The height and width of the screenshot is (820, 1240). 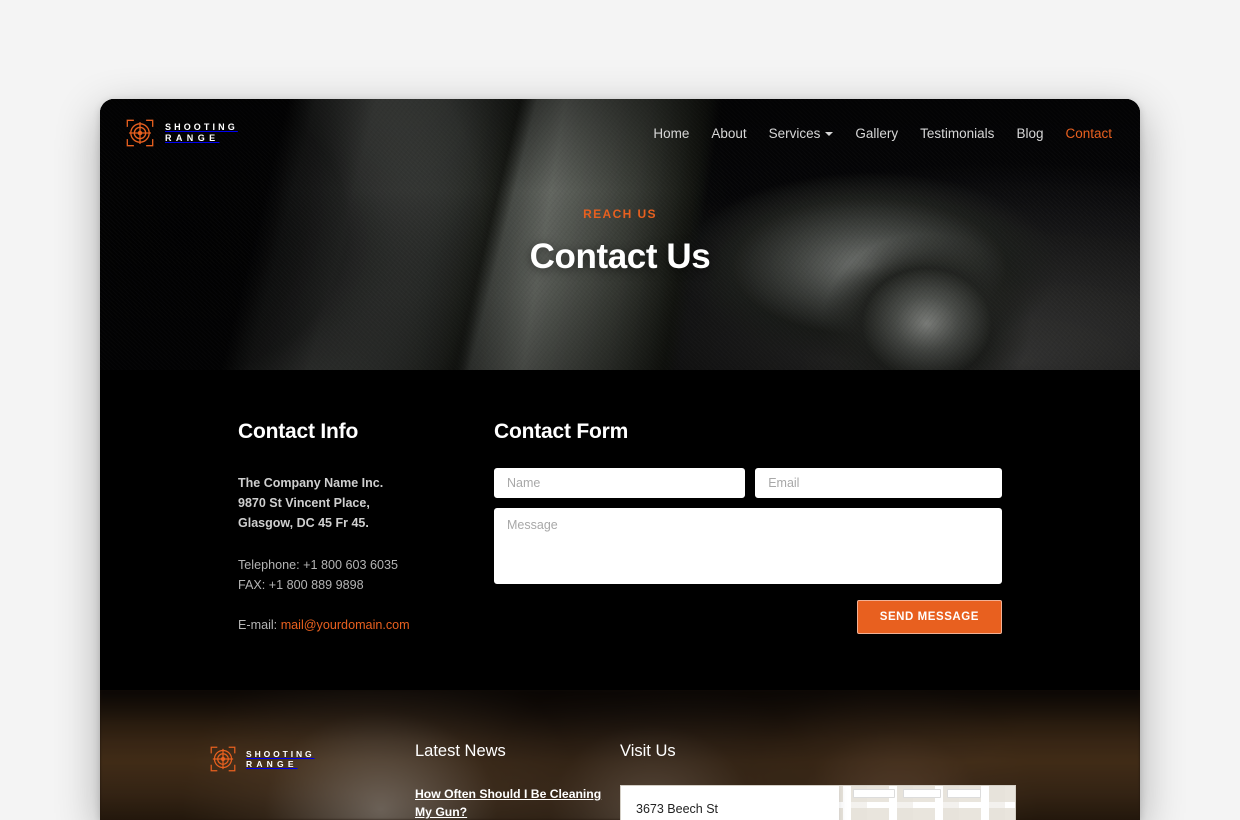 What do you see at coordinates (280, 753) in the screenshot?
I see `footer-brand-line-1: SHOOTING` at bounding box center [280, 753].